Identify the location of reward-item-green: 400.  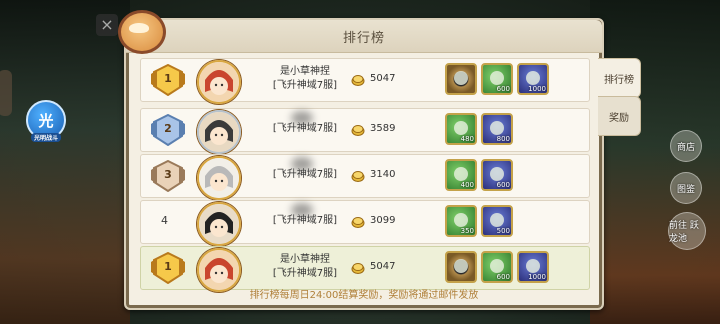
(461, 175).